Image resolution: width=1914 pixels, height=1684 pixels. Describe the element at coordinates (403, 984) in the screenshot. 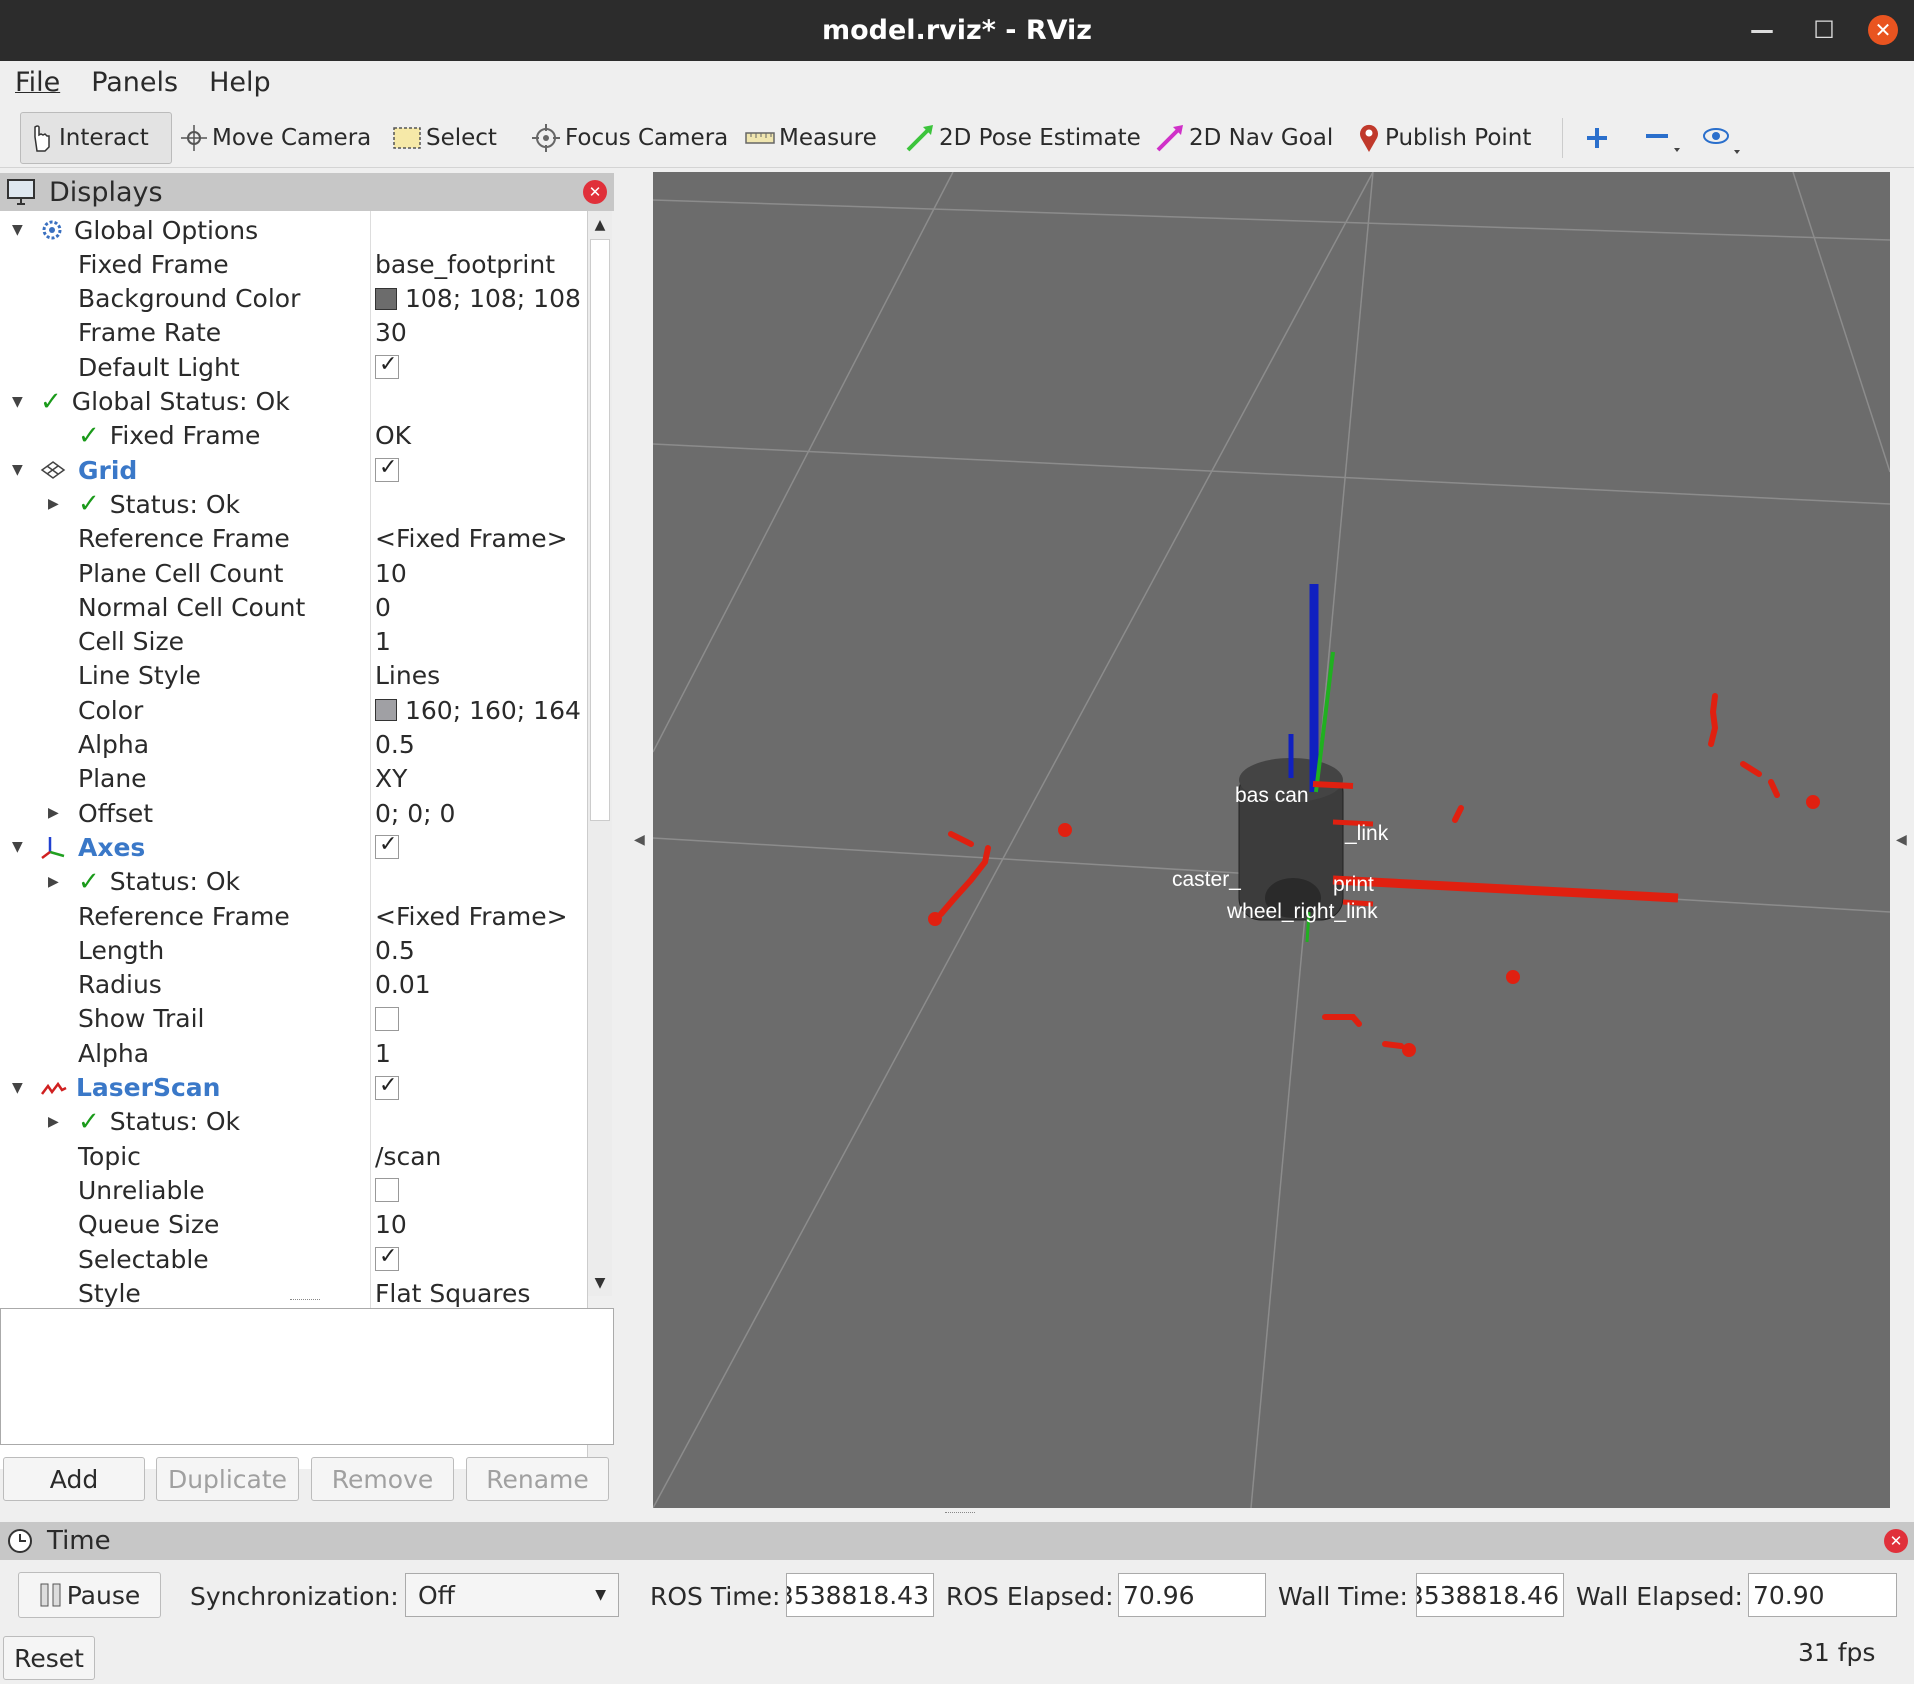

I see `tree-row-value: 0.01` at that location.